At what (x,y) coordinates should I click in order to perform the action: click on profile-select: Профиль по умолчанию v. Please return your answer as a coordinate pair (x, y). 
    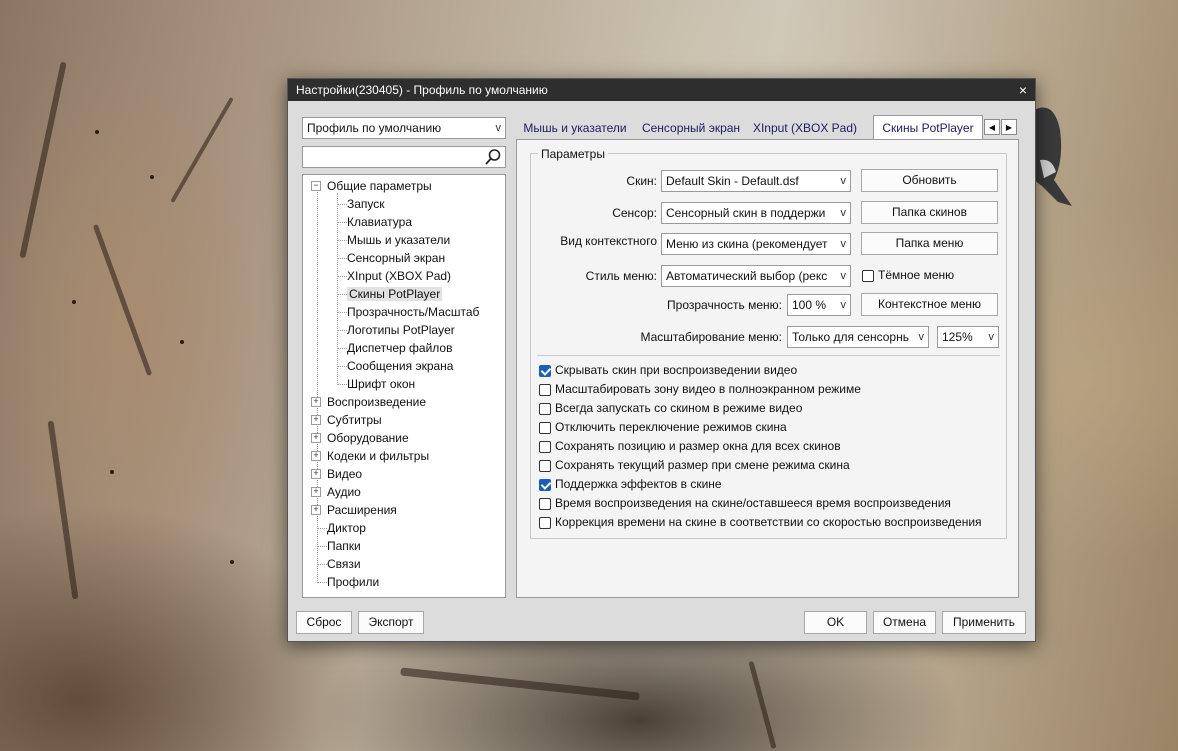
    Looking at the image, I should click on (404, 128).